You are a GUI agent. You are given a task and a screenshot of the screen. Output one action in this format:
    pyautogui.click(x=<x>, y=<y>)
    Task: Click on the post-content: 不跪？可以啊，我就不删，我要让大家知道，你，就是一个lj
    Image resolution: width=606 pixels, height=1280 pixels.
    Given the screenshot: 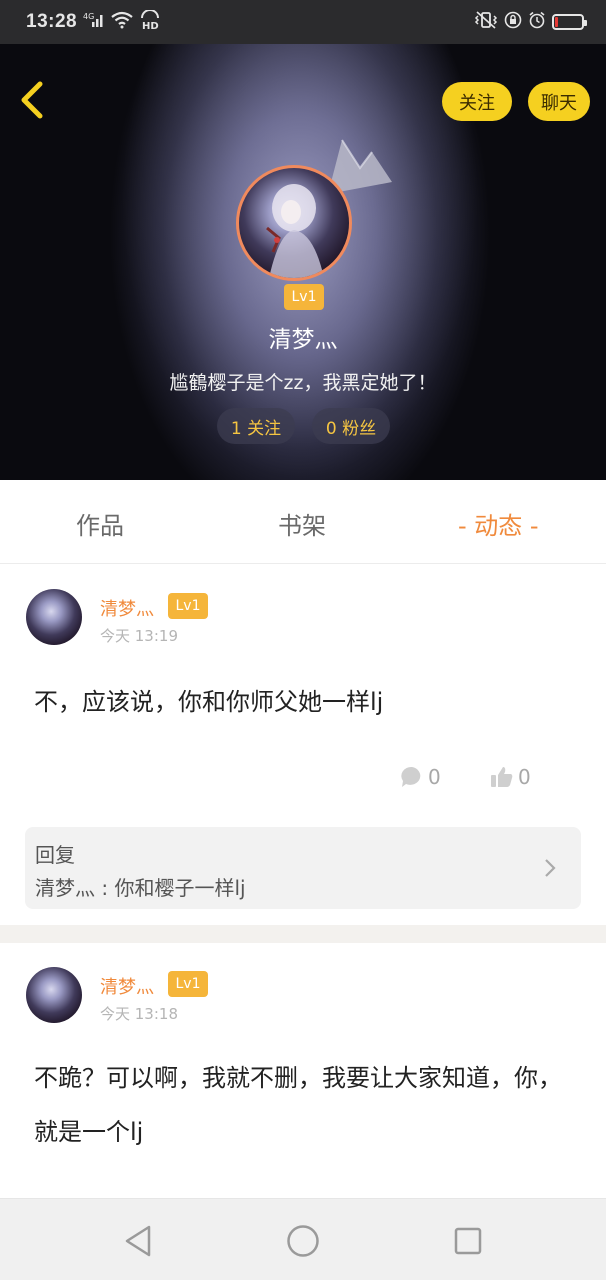 What is the action you would take?
    pyautogui.click(x=298, y=1105)
    